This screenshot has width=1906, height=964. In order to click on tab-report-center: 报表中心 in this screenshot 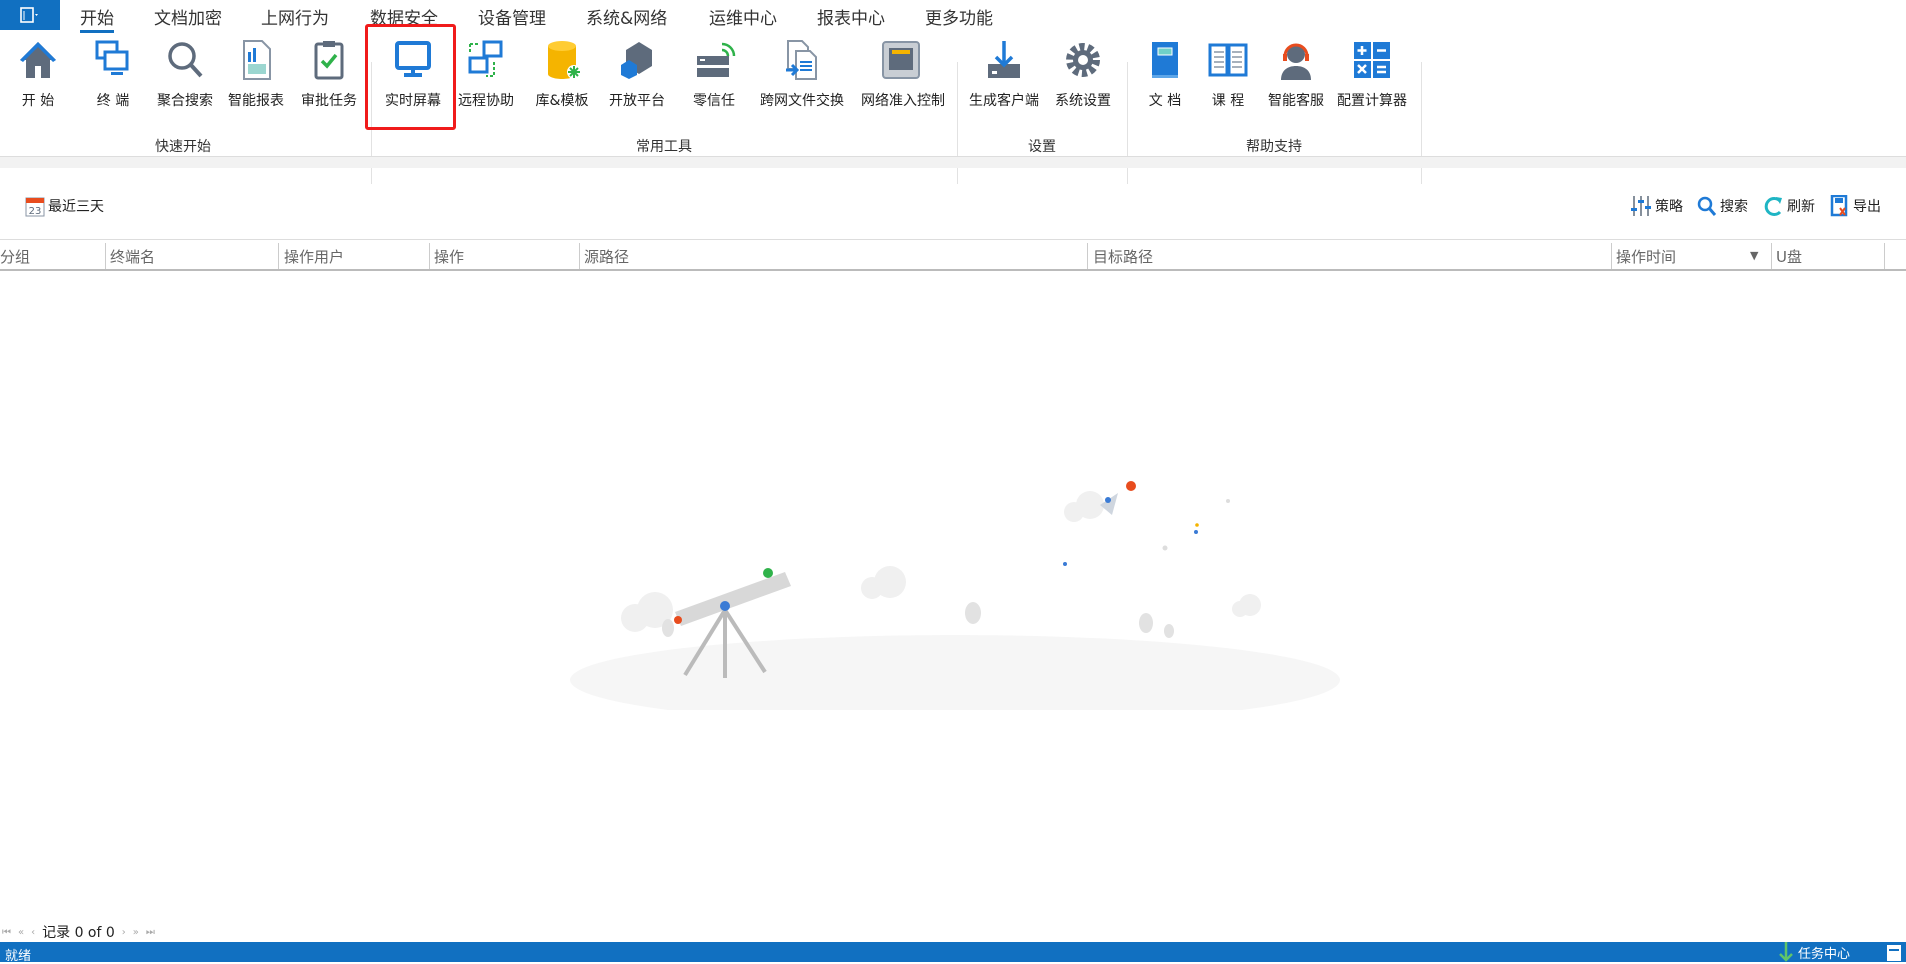, I will do `click(851, 16)`.